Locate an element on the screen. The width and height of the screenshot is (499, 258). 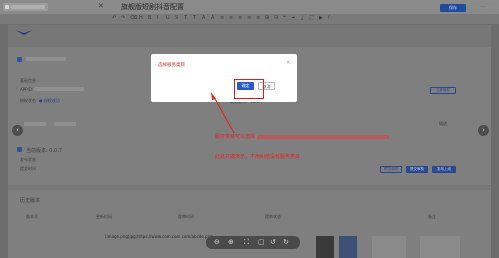
toolbar-font-icon: A is located at coordinates (212, 18).